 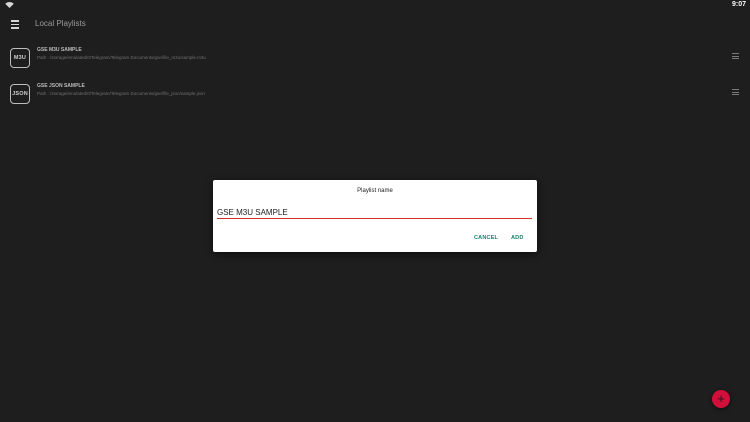 I want to click on playlist-name-dialog: Playlist name CANCEL ADD, so click(x=375, y=216).